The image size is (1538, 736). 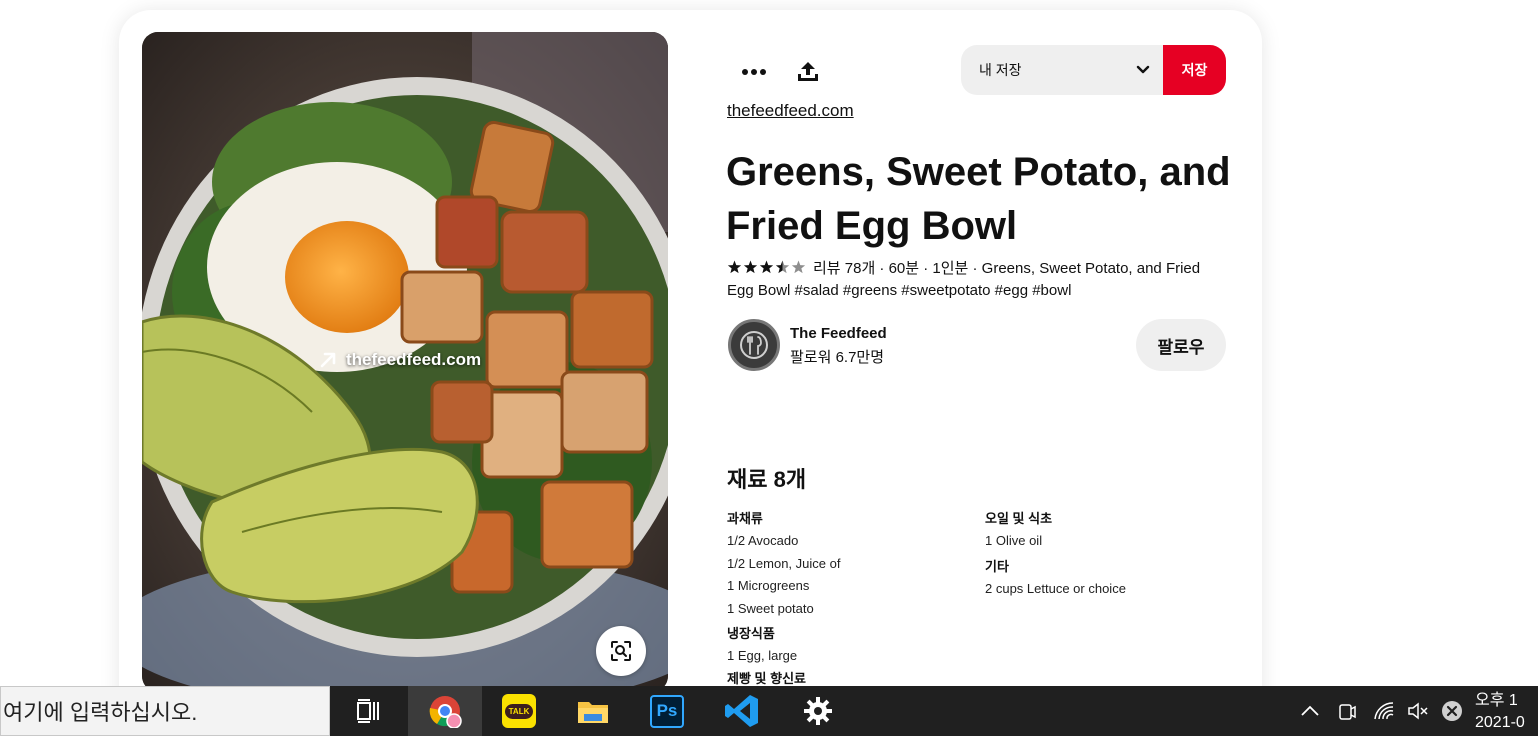 I want to click on ingredient-item: 2 cups Lettuce or choice, so click(x=1055, y=588).